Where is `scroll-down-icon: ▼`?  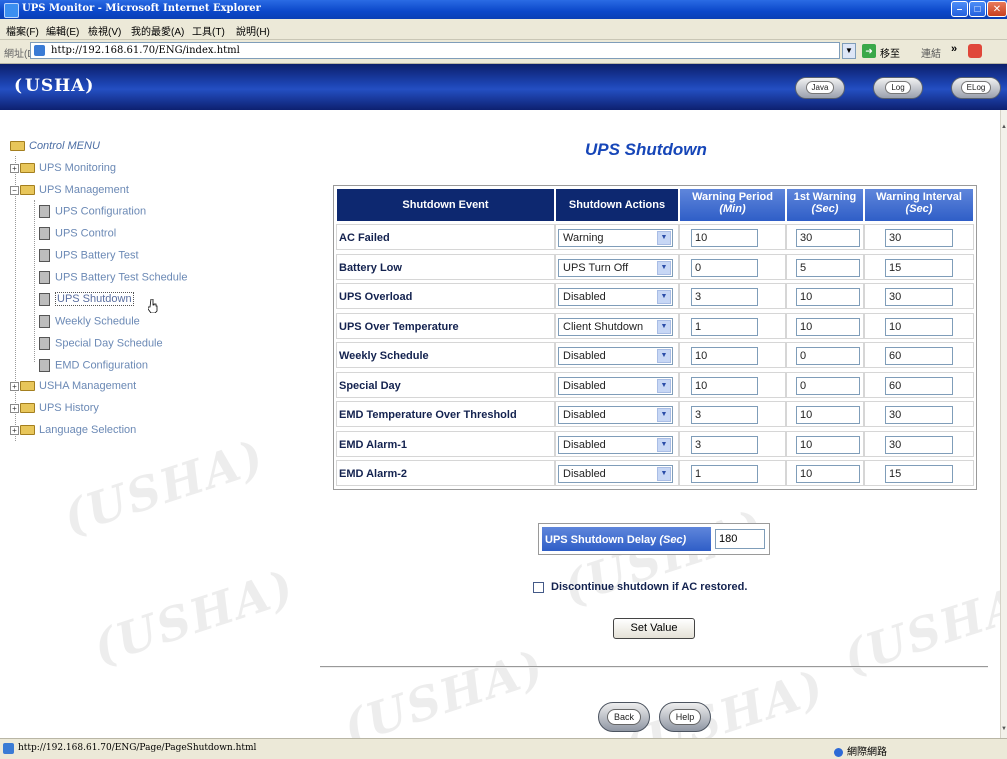
scroll-down-icon: ▼ is located at coordinates (1004, 729).